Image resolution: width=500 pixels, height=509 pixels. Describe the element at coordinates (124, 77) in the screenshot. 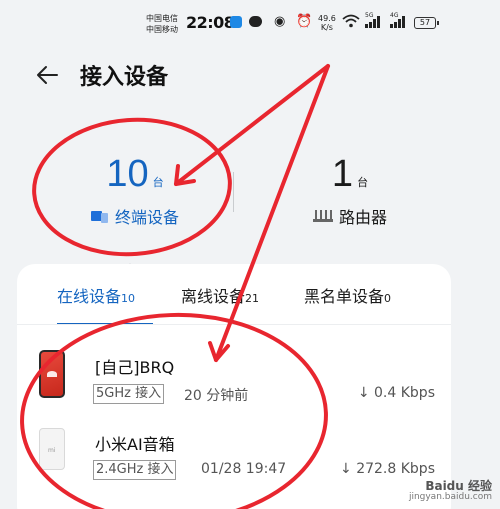

I see `page-title: 接入设备` at that location.